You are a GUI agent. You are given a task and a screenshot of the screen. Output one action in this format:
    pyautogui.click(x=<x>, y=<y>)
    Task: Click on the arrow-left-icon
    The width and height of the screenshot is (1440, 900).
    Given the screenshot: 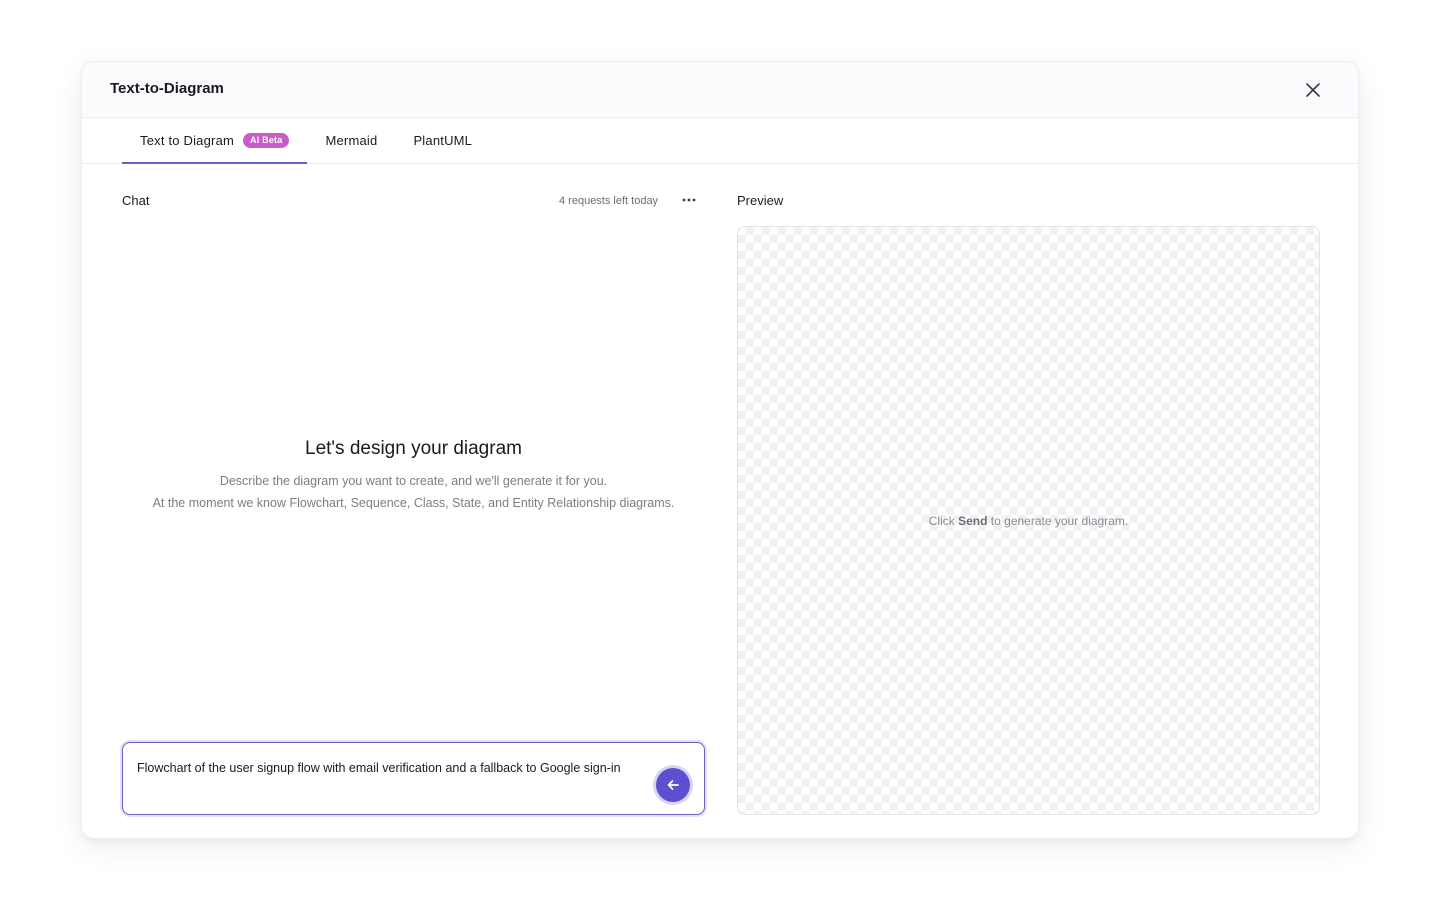 What is the action you would take?
    pyautogui.click(x=673, y=785)
    